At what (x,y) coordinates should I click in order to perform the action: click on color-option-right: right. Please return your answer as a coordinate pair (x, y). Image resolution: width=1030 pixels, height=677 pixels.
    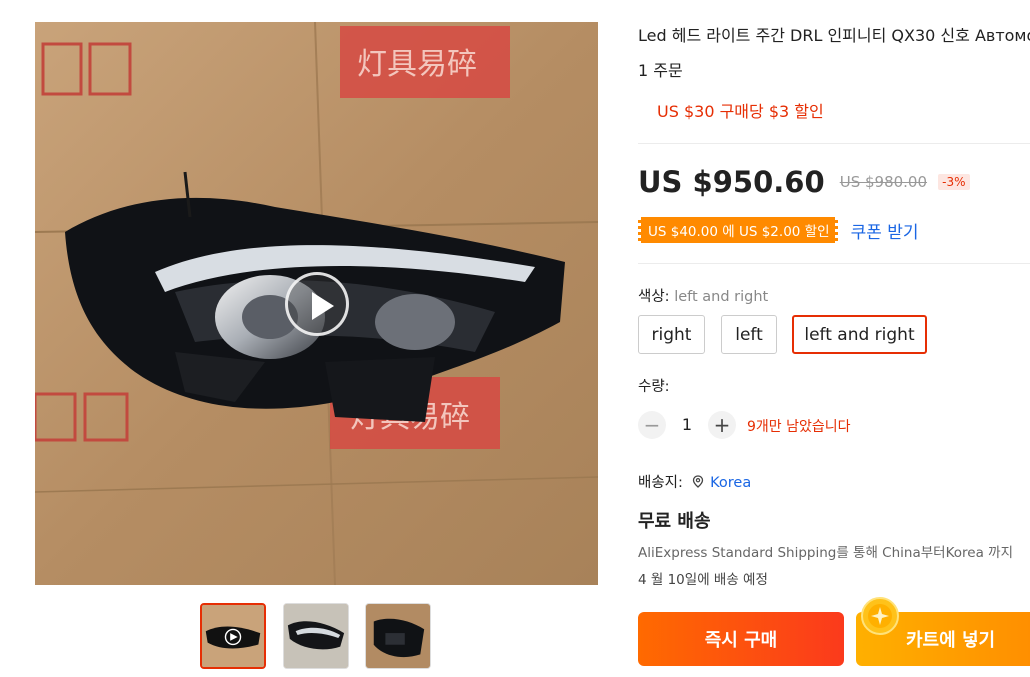
    Looking at the image, I should click on (671, 334).